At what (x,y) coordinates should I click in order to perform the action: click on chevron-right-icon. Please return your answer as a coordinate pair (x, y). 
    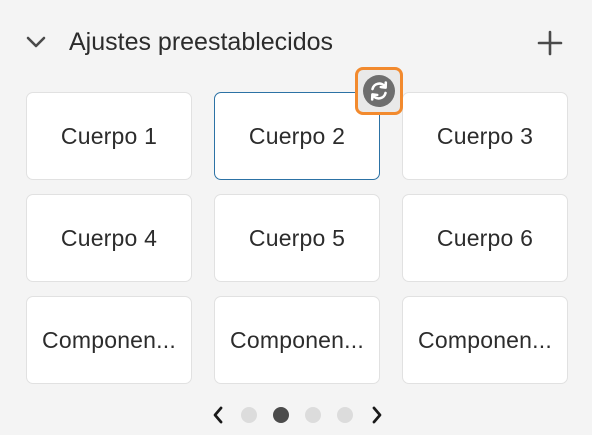
    Looking at the image, I should click on (377, 415).